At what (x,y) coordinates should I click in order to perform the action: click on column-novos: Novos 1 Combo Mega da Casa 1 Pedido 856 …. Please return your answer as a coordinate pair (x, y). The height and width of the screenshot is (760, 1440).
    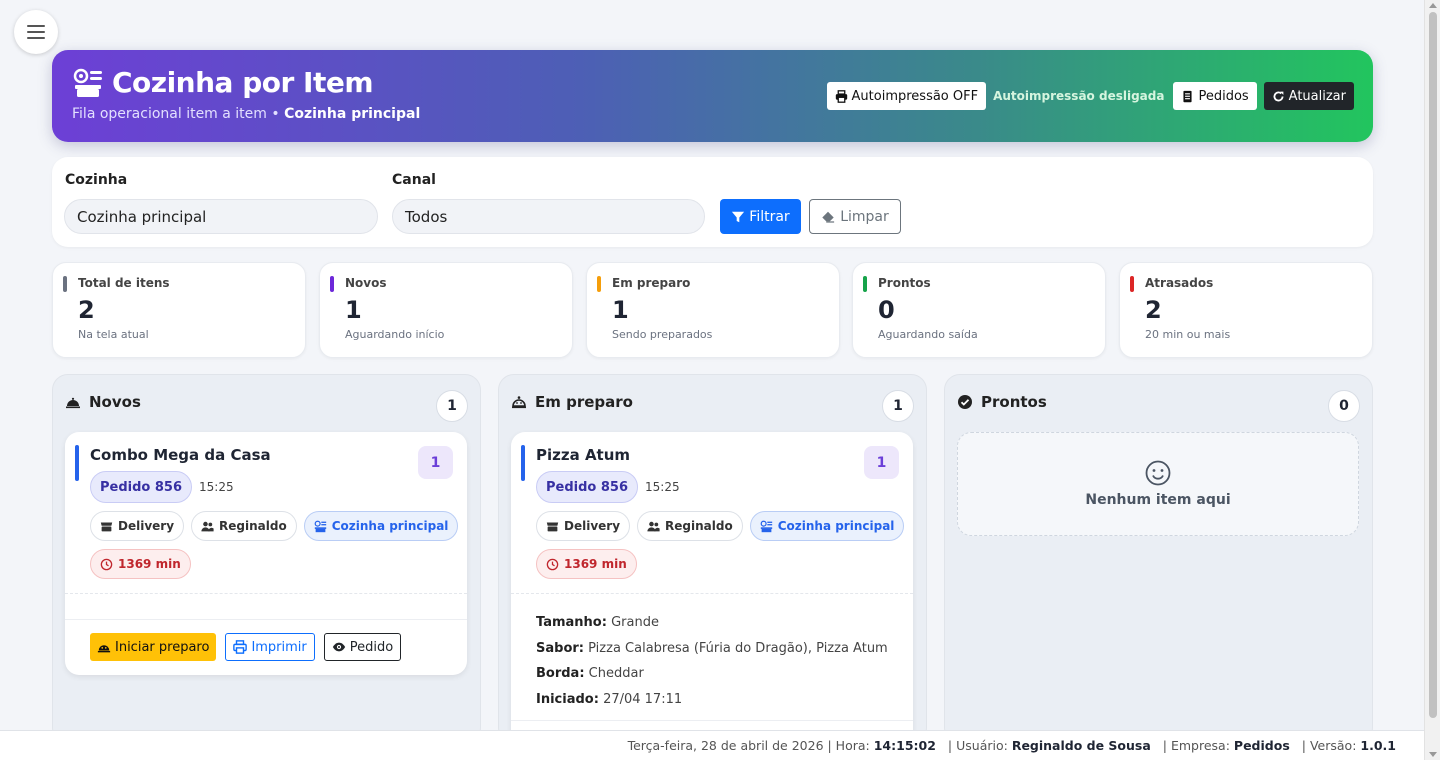
    Looking at the image, I should click on (266, 559).